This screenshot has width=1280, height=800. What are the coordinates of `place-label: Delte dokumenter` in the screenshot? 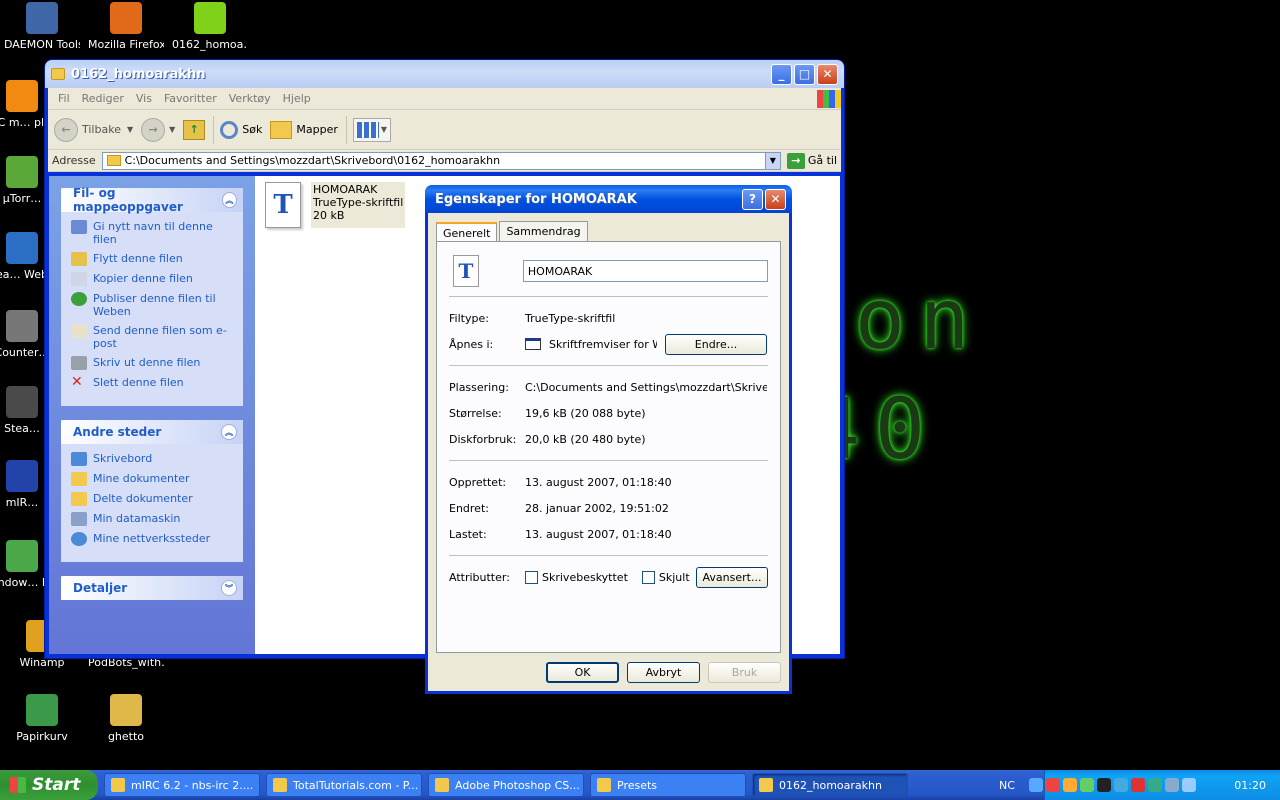 It's located at (143, 498).